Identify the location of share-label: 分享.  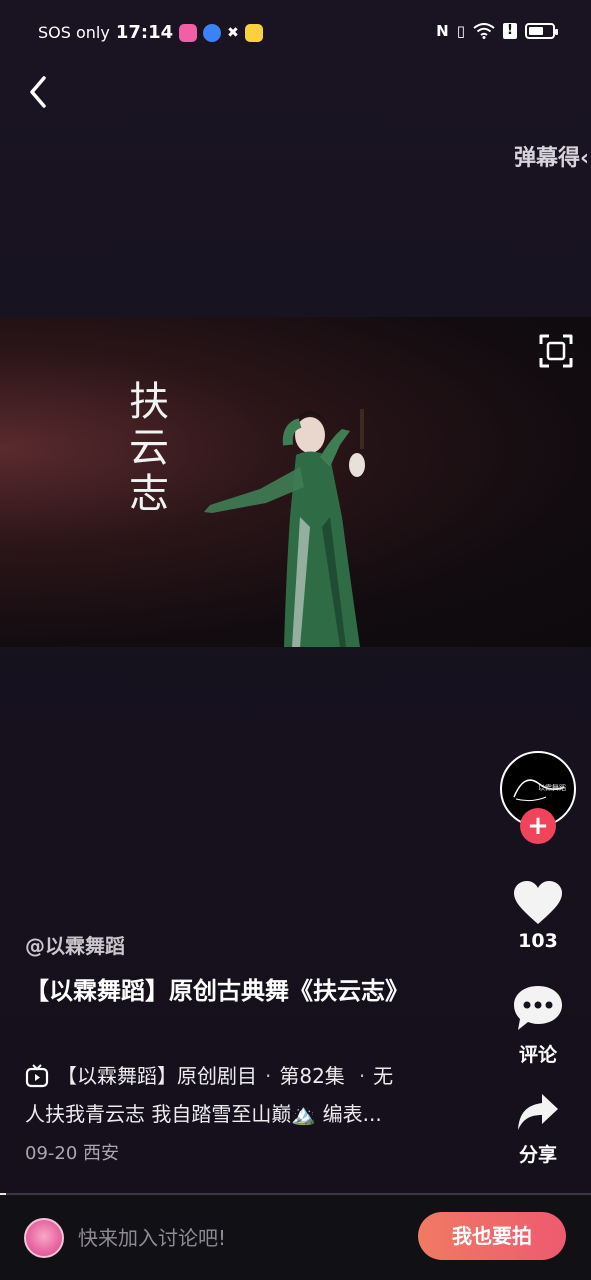
(537, 1155).